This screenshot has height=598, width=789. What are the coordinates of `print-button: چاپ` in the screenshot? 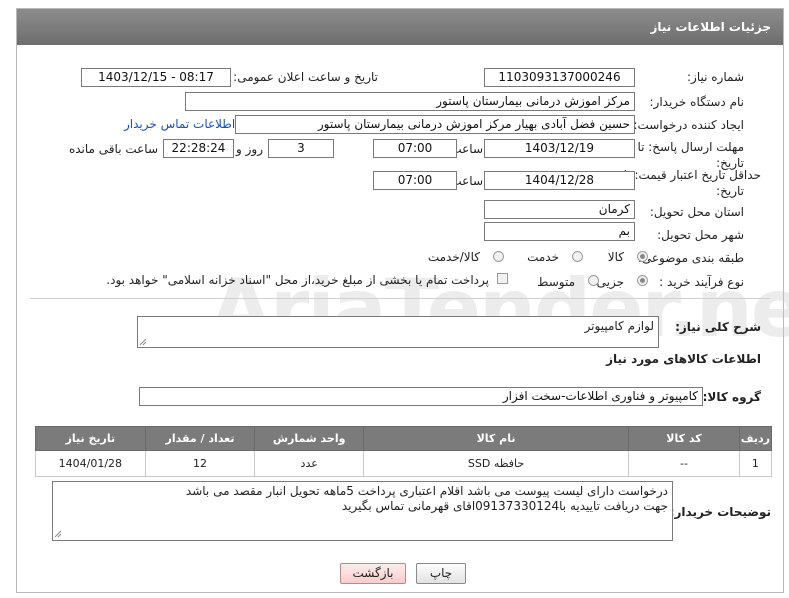 It's located at (441, 573).